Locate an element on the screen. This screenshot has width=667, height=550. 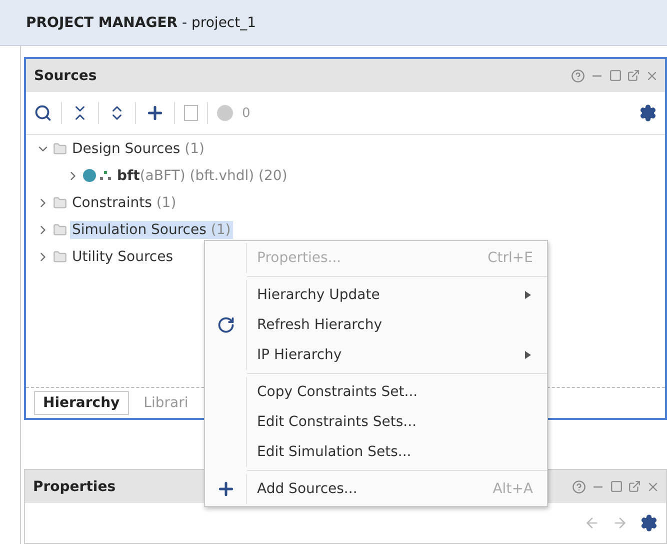
panel-title: Properties is located at coordinates (74, 486).